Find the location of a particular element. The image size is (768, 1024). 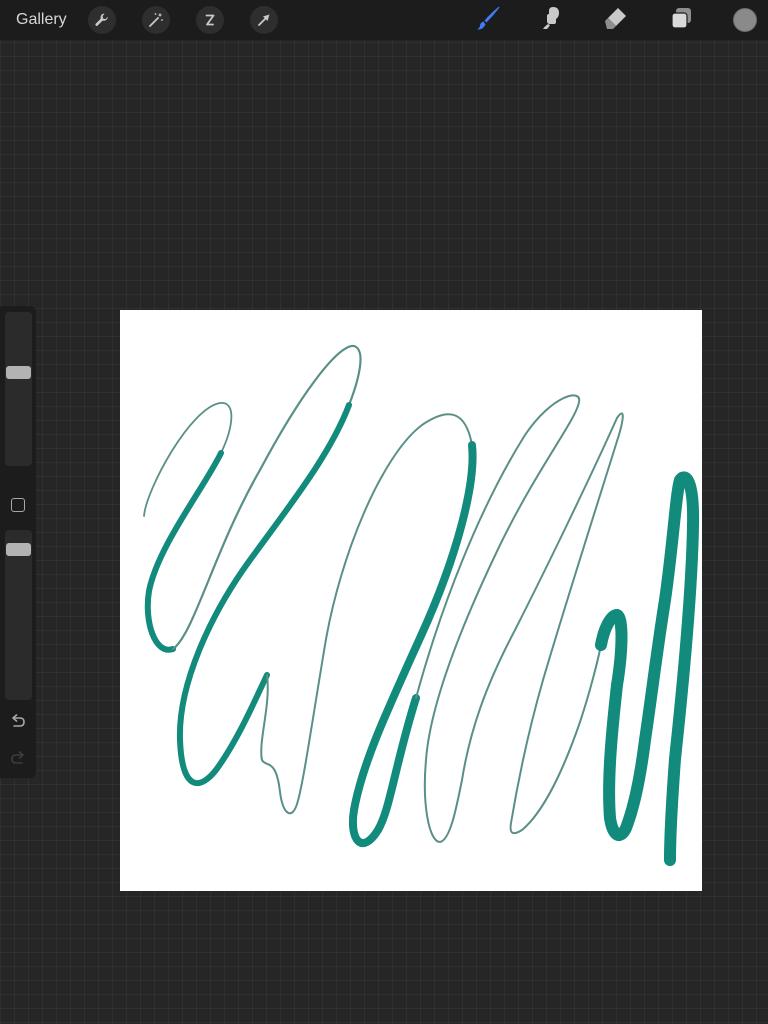

transform-button is located at coordinates (264, 20).